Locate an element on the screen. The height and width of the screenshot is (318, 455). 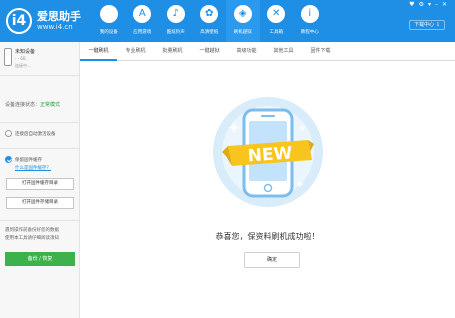
tab-advanced: 高级功能 is located at coordinates (246, 51).